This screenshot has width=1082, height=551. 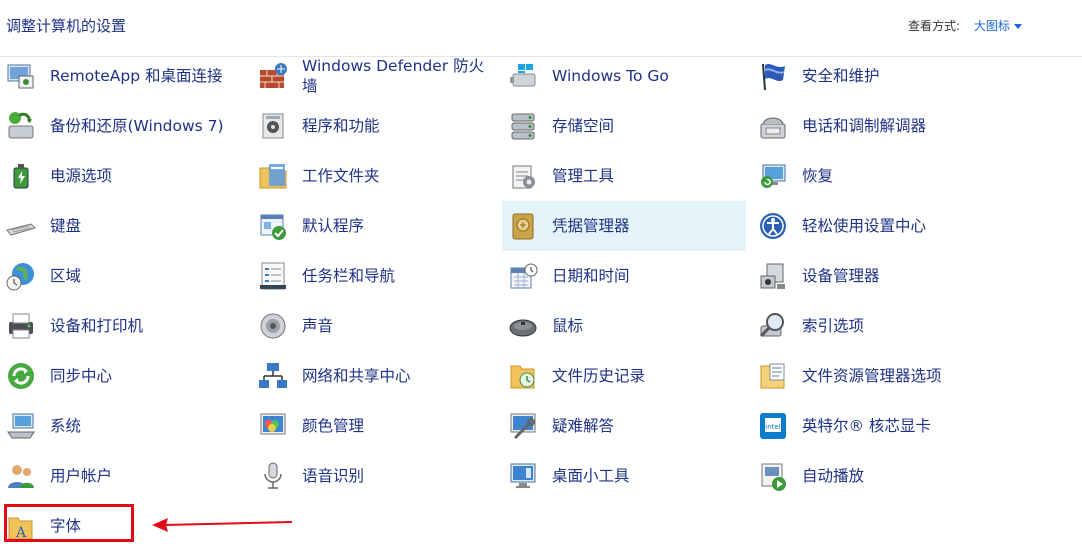 I want to click on control-panel-item-label: 区域, so click(x=65, y=276).